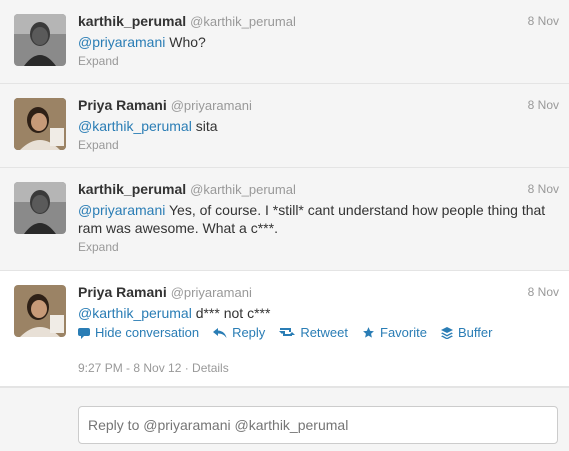  I want to click on tweet-text: @karthik_perumal d*** not c***, so click(318, 313).